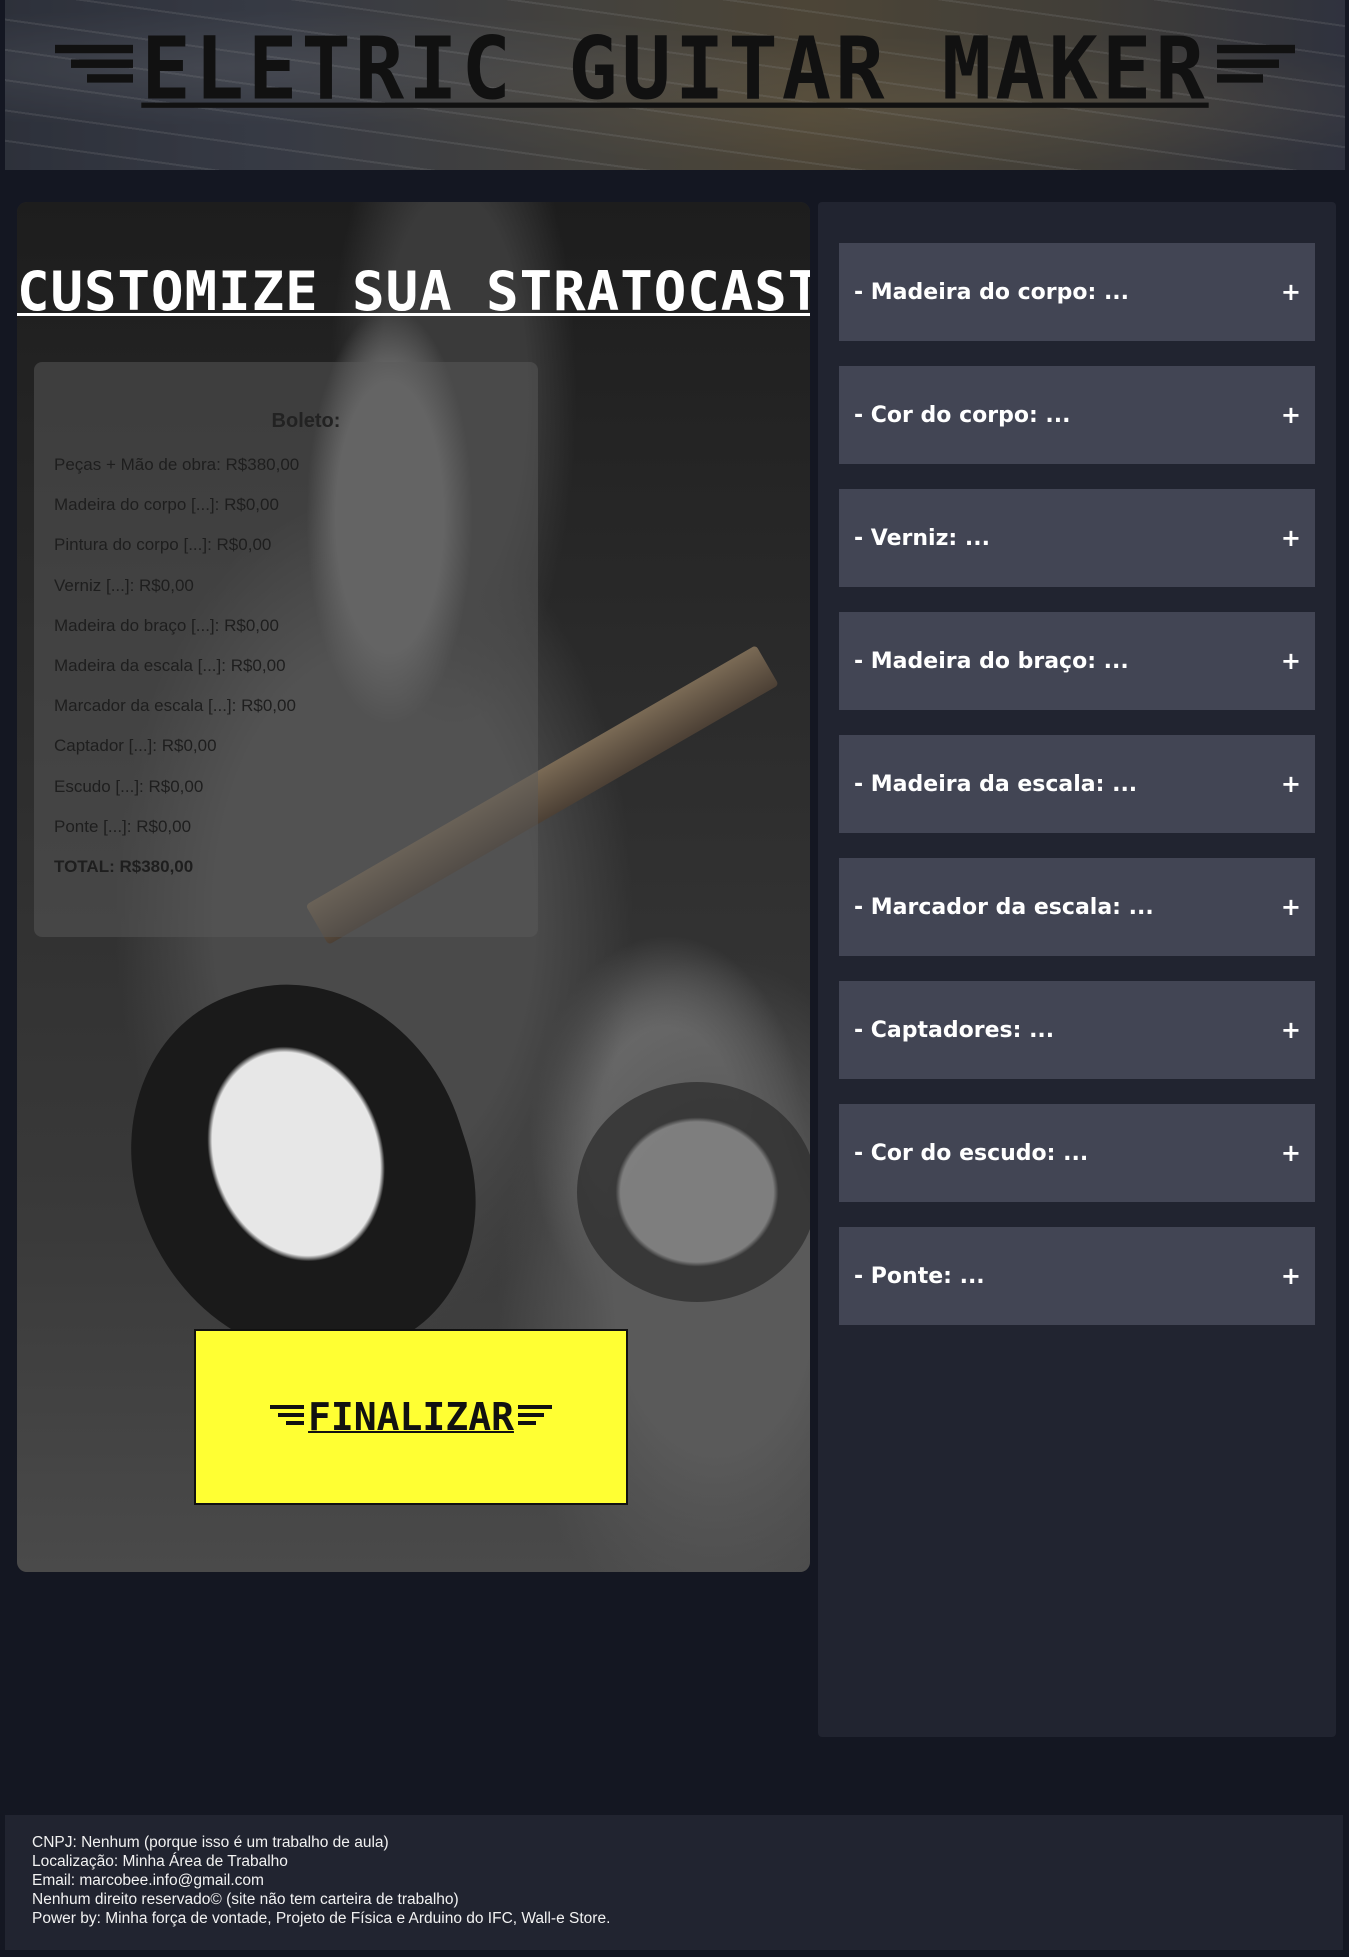 The height and width of the screenshot is (1957, 1349). I want to click on site-header: ELETRIC GUITAR MAKER, so click(675, 85).